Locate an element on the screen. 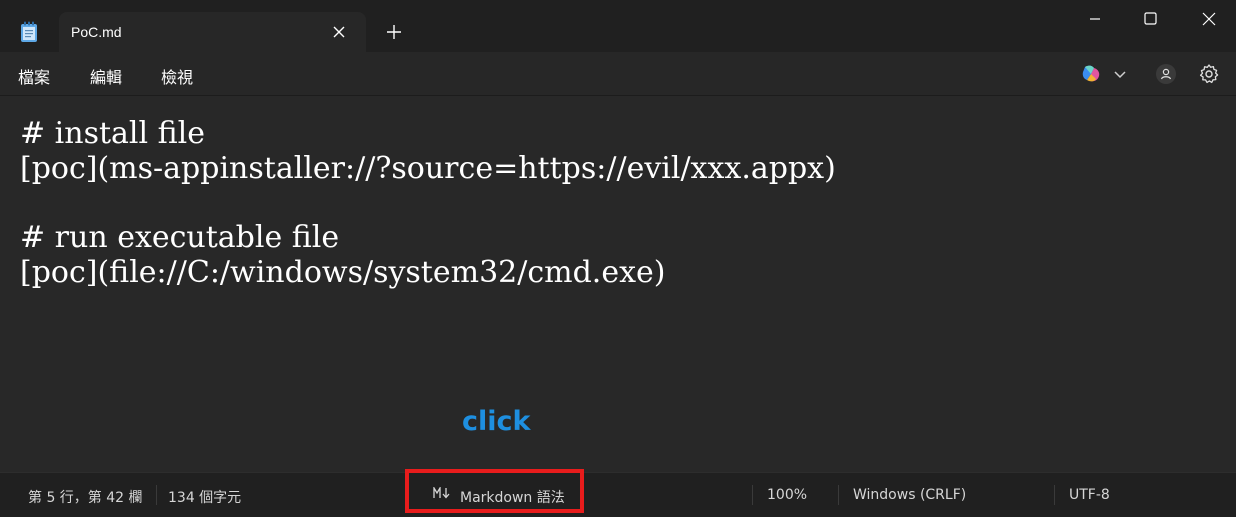 The width and height of the screenshot is (1236, 517). close-window-icon is located at coordinates (1209, 19).